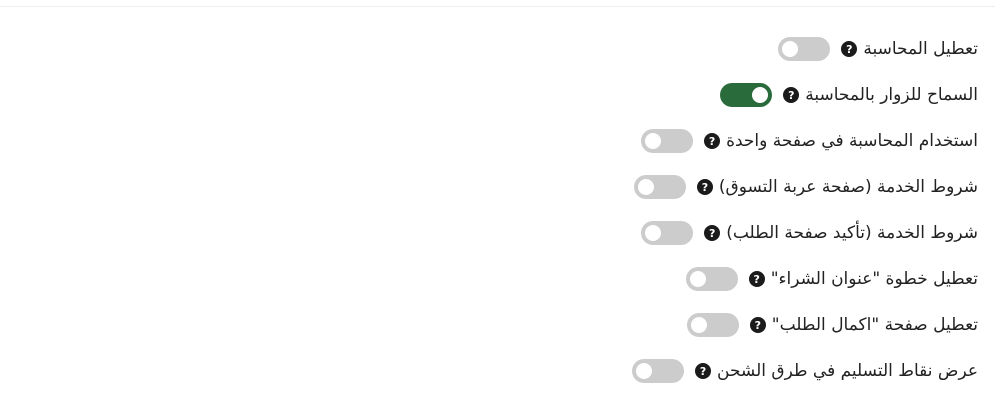  Describe the element at coordinates (528, 95) in the screenshot. I see `setting-allow-guest-checkout: السماح للزوار بالمحاسبة ?` at that location.